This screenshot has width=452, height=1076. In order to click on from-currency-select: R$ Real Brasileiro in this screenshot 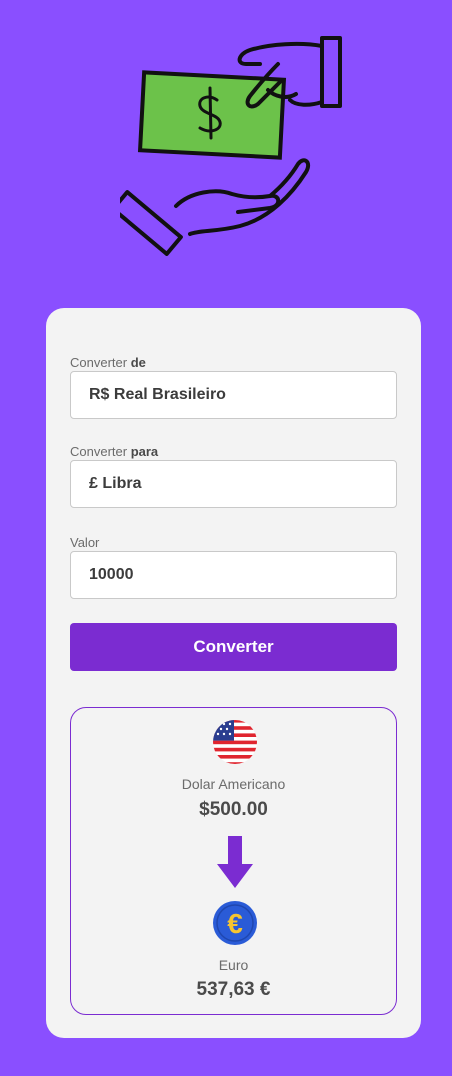, I will do `click(233, 395)`.